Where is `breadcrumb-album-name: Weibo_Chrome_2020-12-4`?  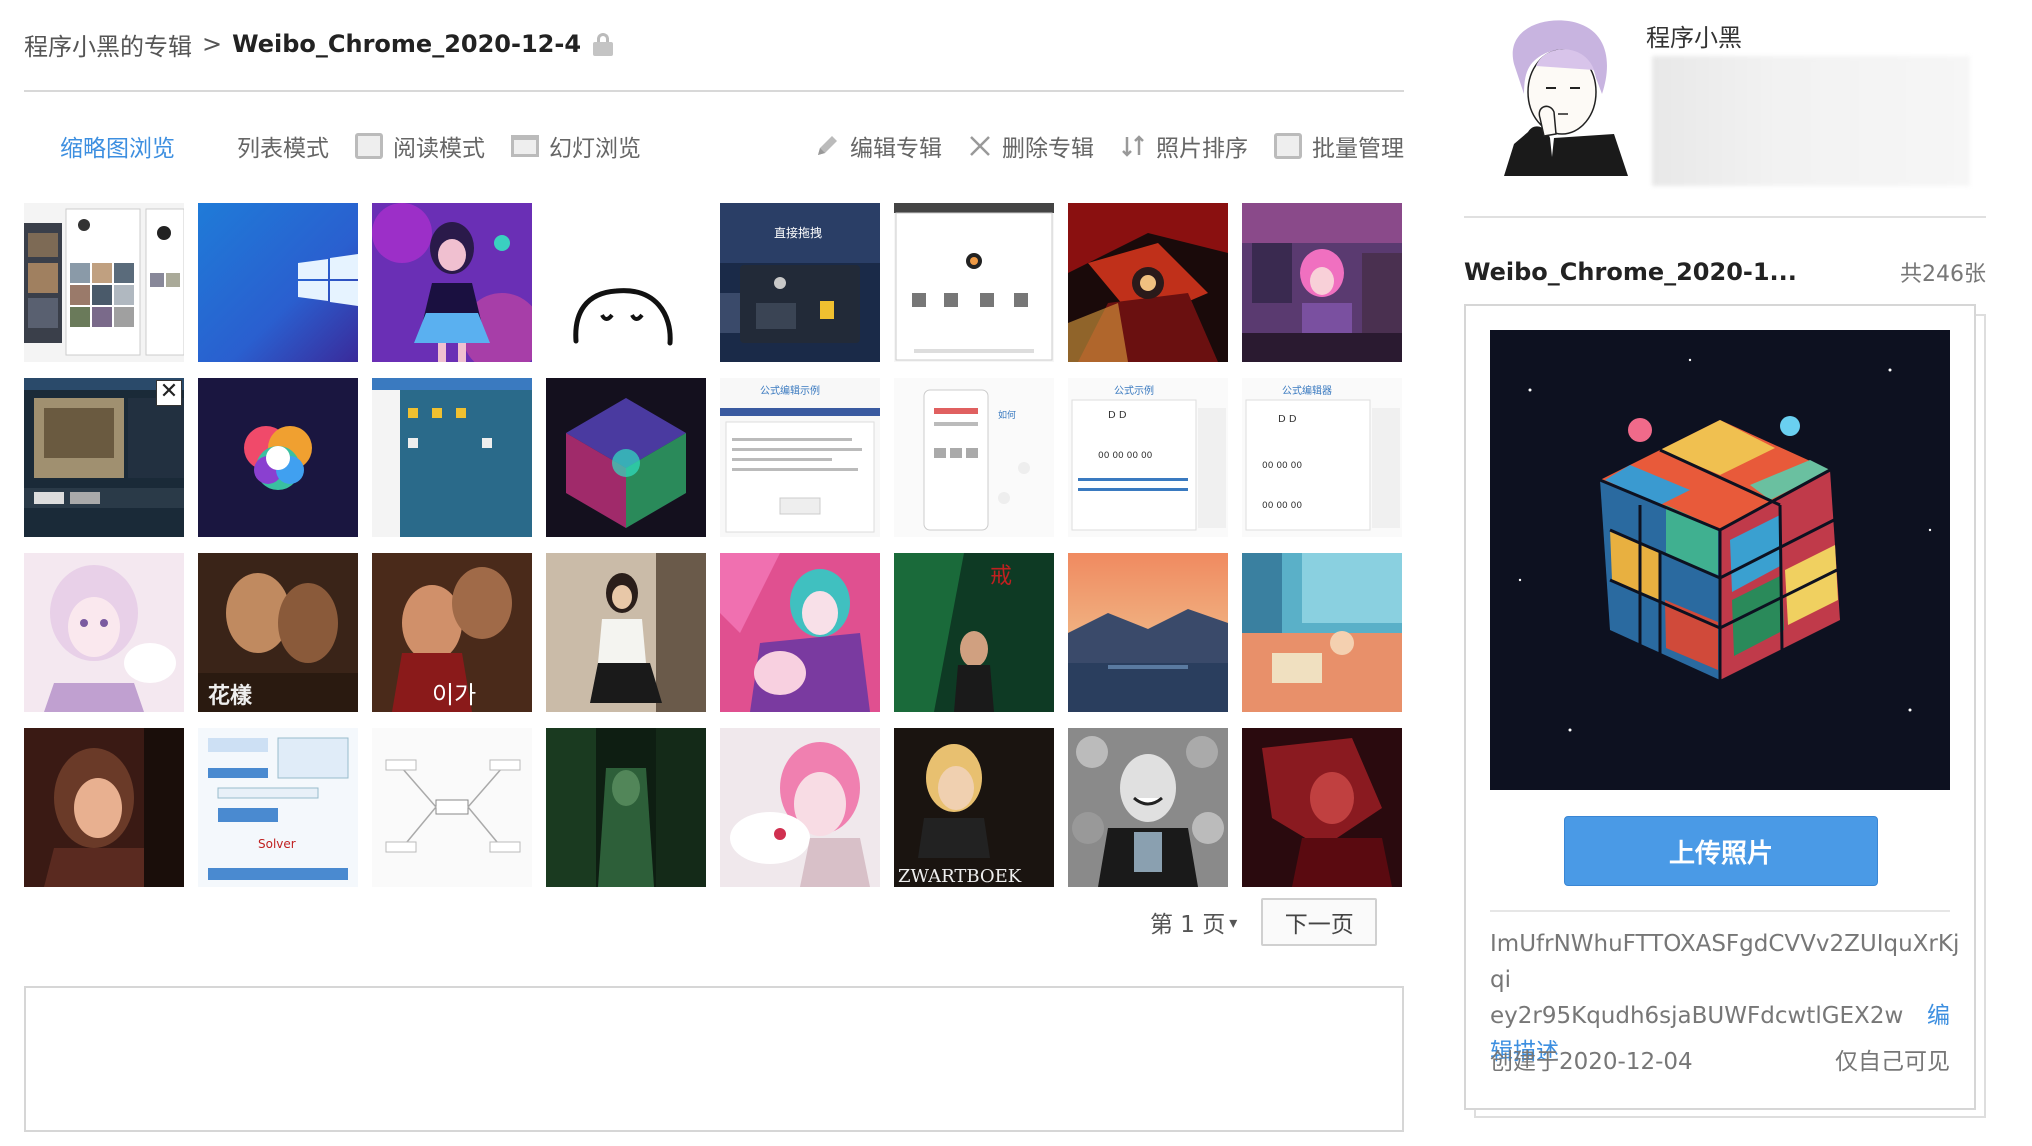
breadcrumb-album-name: Weibo_Chrome_2020-12-4 is located at coordinates (407, 44).